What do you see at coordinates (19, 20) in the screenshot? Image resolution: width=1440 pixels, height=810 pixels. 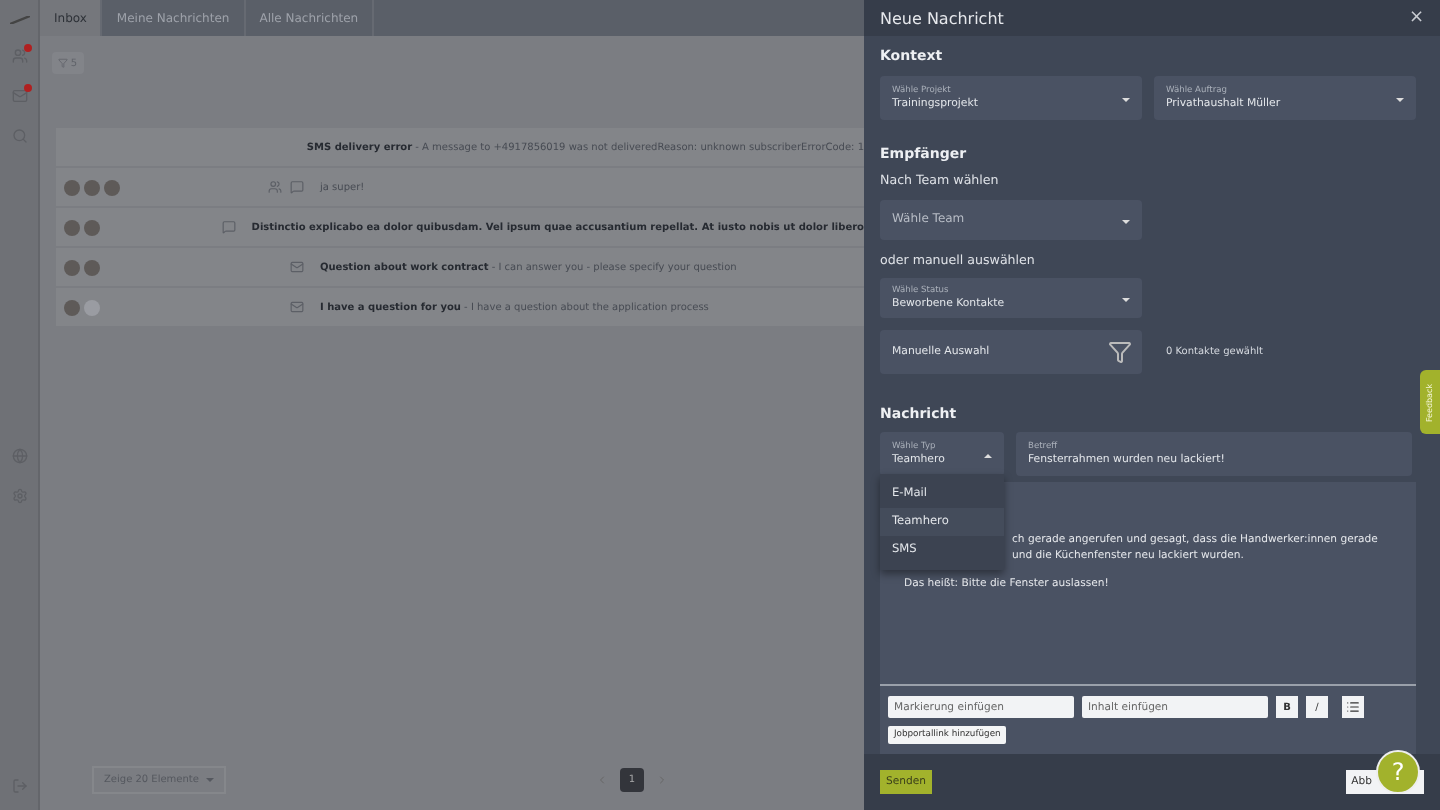 I see `logo-icon` at bounding box center [19, 20].